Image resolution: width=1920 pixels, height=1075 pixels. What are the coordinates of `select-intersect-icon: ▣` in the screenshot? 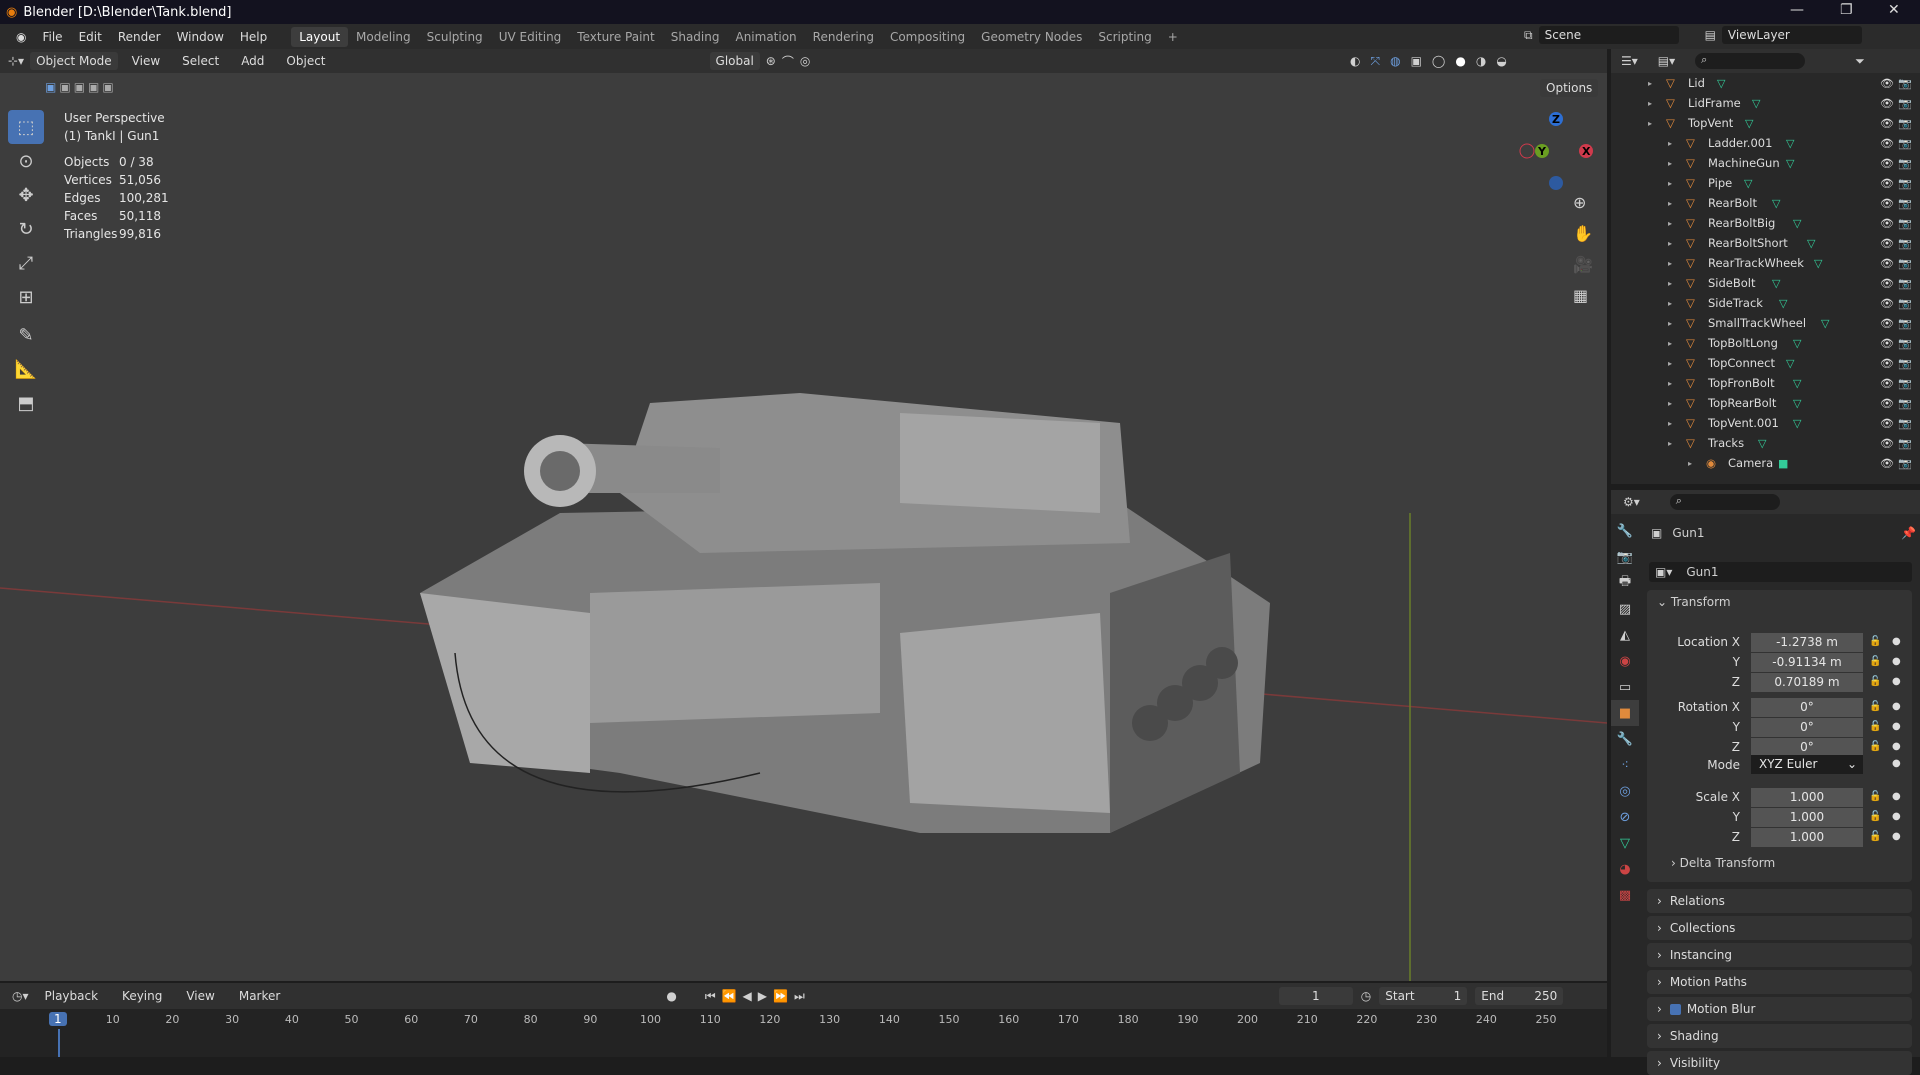 It's located at (107, 87).